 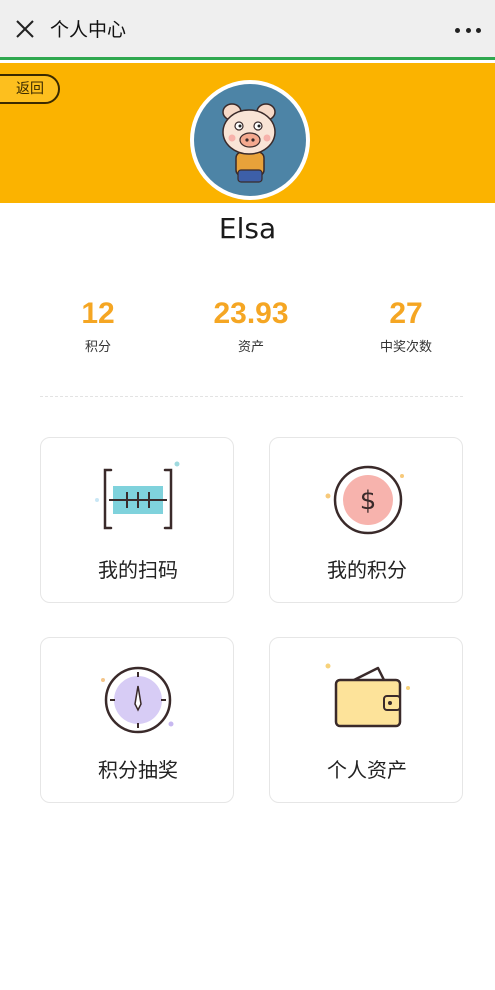 I want to click on menu-card-my-points: $ 我的积分, so click(x=366, y=520).